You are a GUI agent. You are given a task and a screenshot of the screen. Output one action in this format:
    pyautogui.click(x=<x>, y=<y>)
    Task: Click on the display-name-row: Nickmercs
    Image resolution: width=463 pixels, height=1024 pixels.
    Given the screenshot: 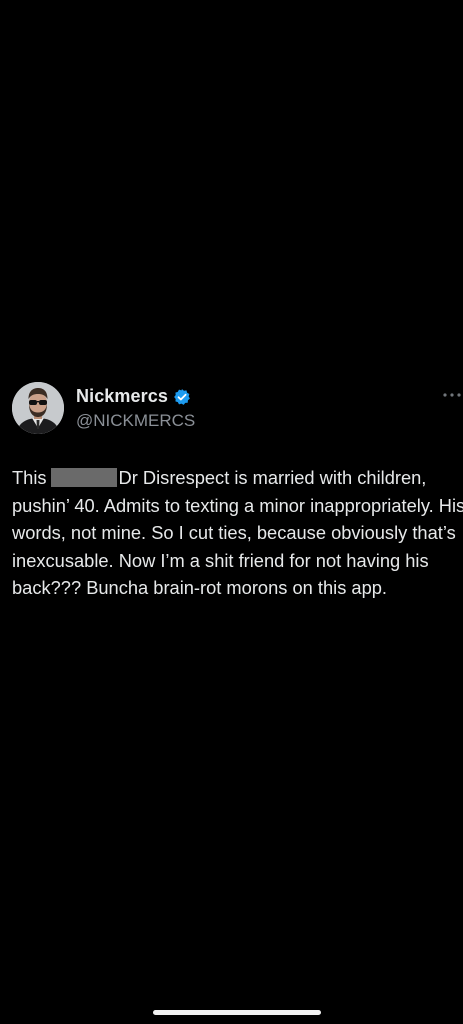 What is the action you would take?
    pyautogui.click(x=133, y=396)
    